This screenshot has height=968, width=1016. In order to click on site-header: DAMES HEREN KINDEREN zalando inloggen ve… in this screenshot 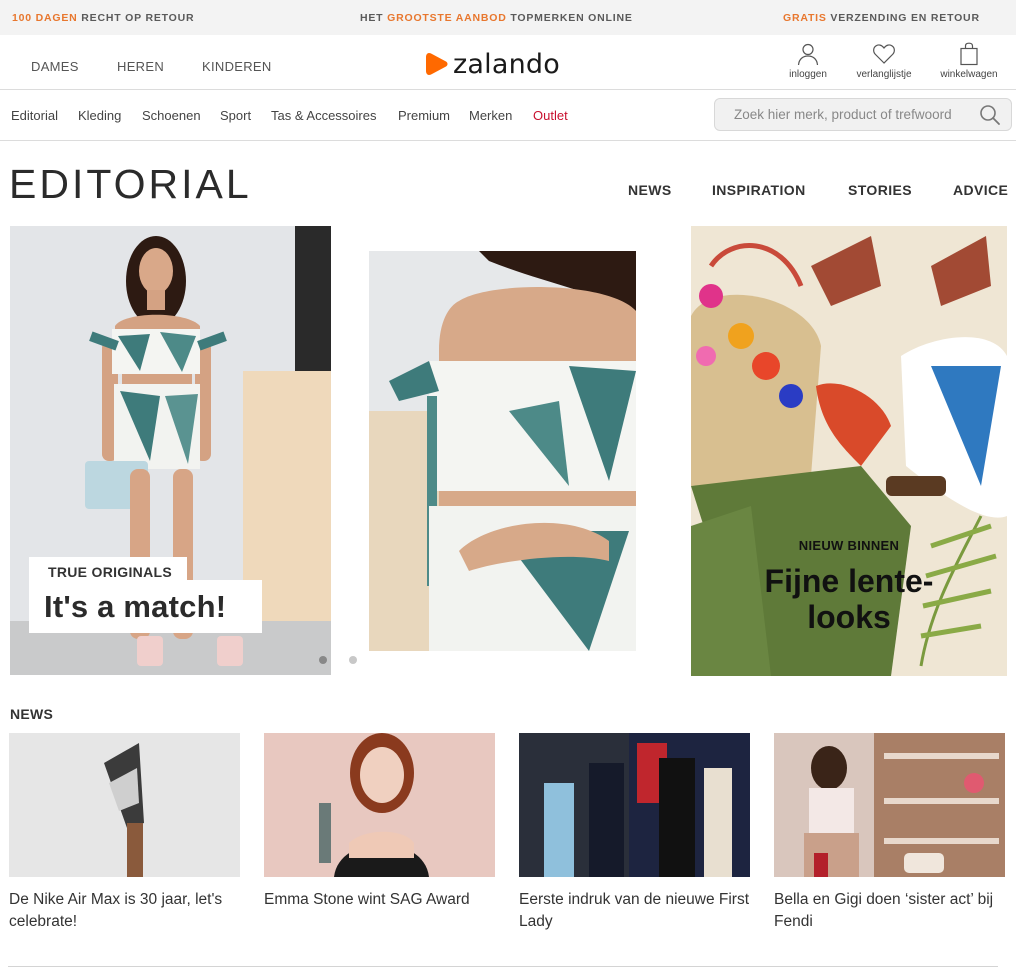, I will do `click(508, 62)`.